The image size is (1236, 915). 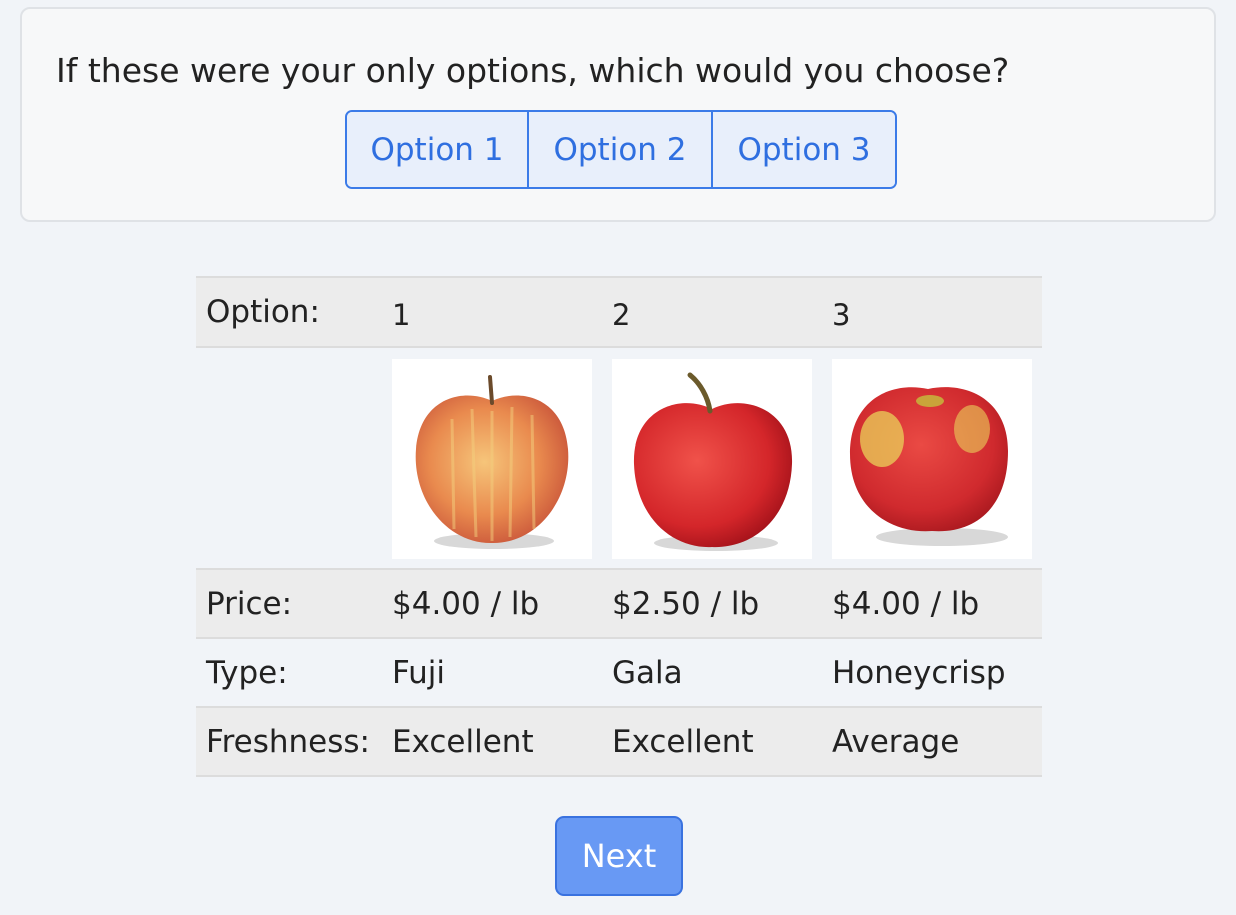 What do you see at coordinates (803, 149) in the screenshot?
I see `option-3-button: Option 3` at bounding box center [803, 149].